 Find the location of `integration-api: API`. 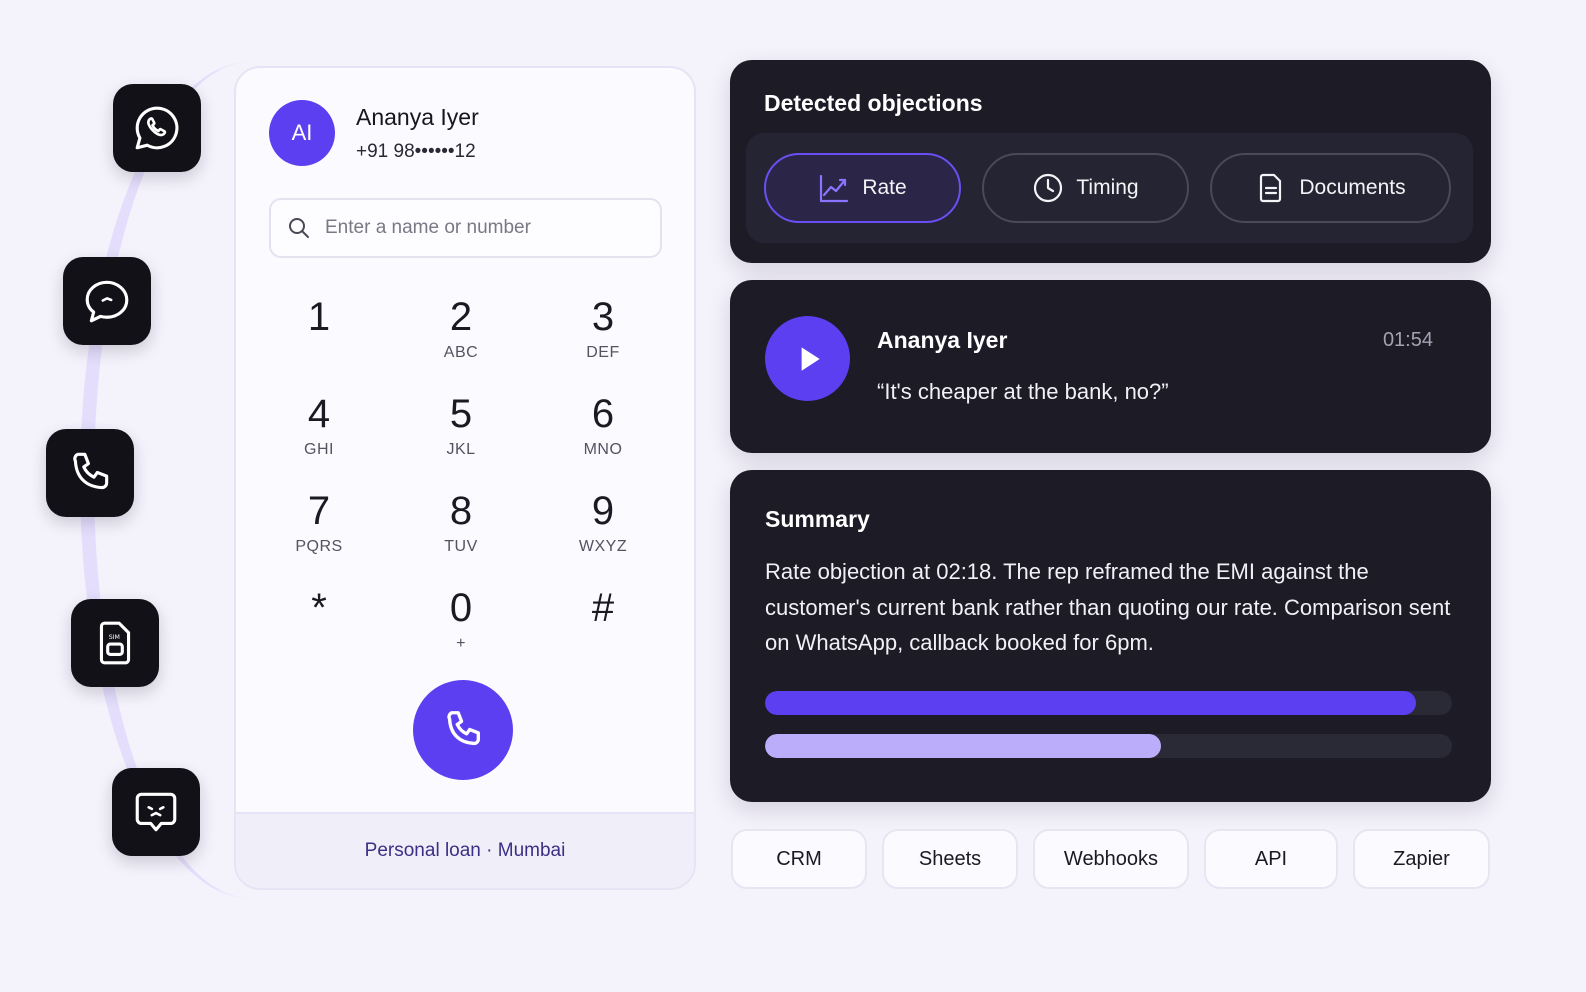

integration-api: API is located at coordinates (1271, 859).